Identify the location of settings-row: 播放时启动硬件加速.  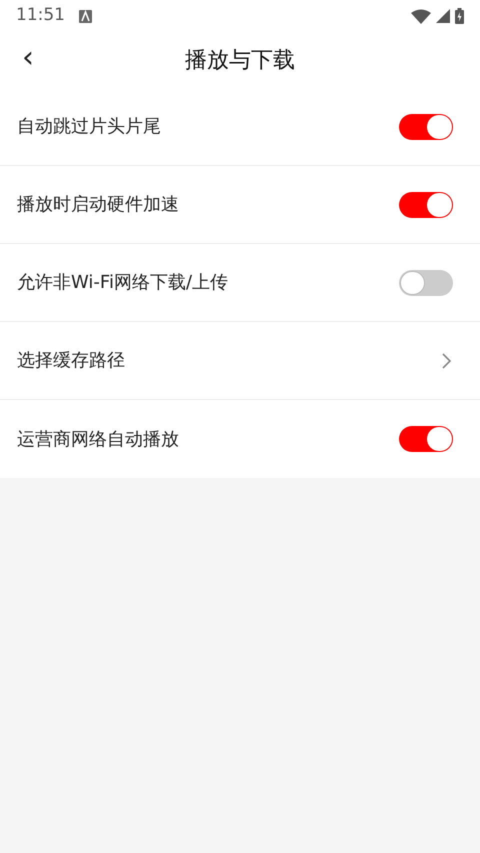
(240, 205).